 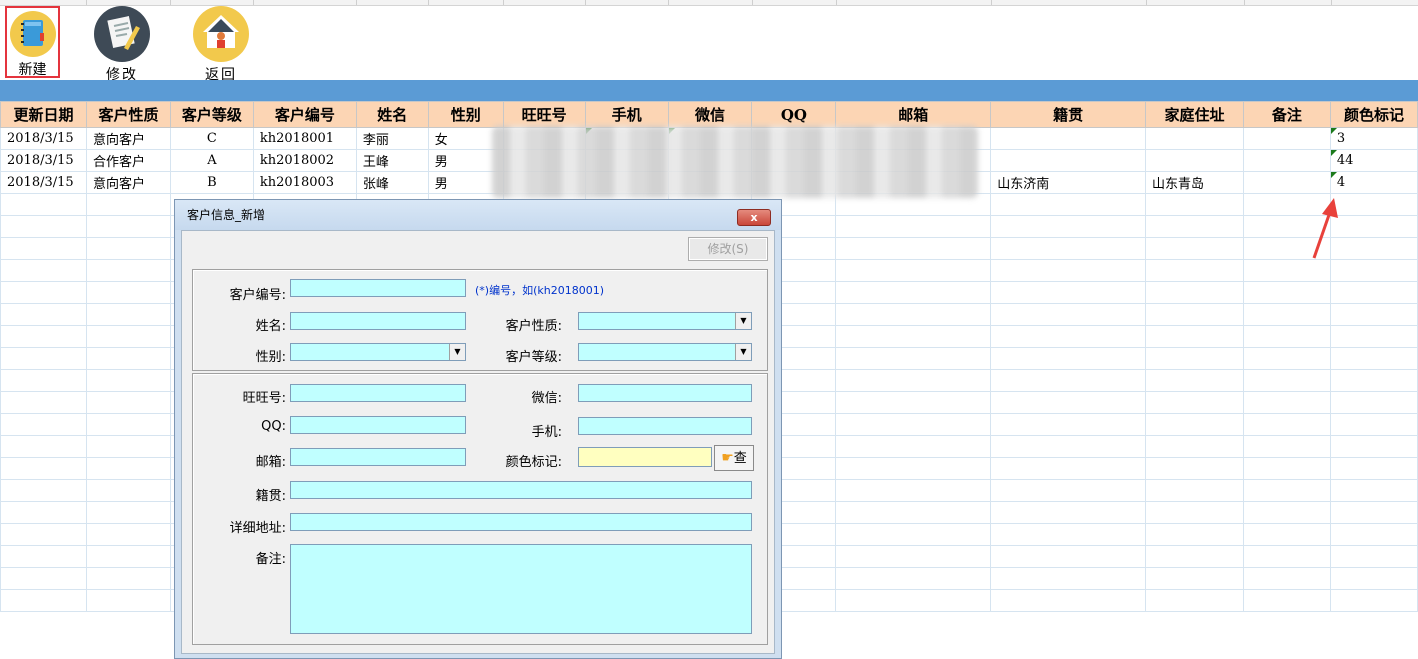 I want to click on email-input, so click(x=378, y=457).